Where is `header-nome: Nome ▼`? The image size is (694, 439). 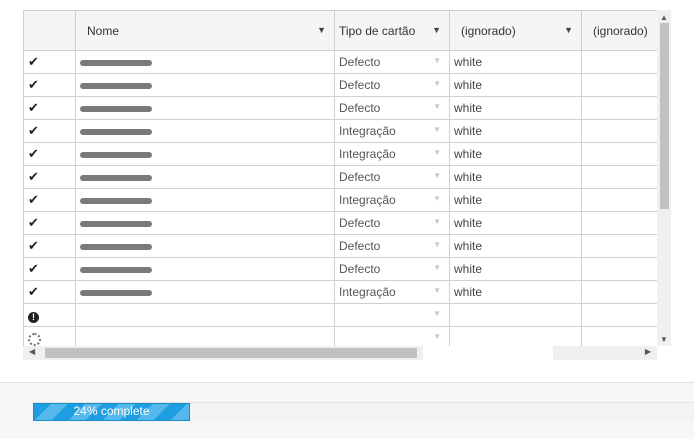 header-nome: Nome ▼ is located at coordinates (205, 30).